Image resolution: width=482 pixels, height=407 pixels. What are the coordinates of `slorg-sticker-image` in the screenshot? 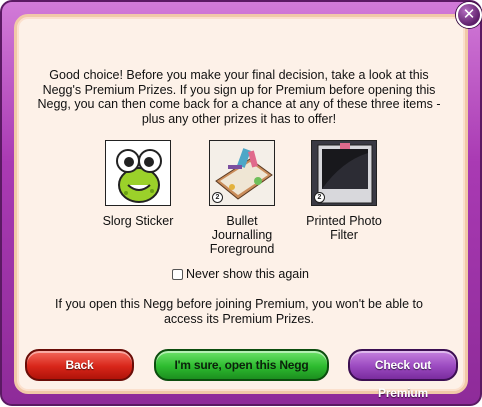 It's located at (138, 173).